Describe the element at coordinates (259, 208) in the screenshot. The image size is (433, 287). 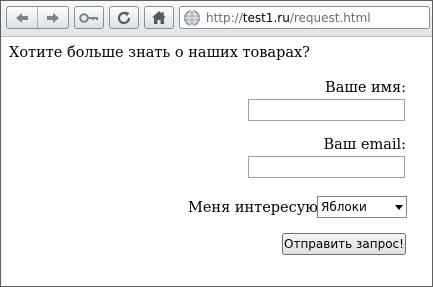
I see `interest-label: Меня интересуют:` at that location.